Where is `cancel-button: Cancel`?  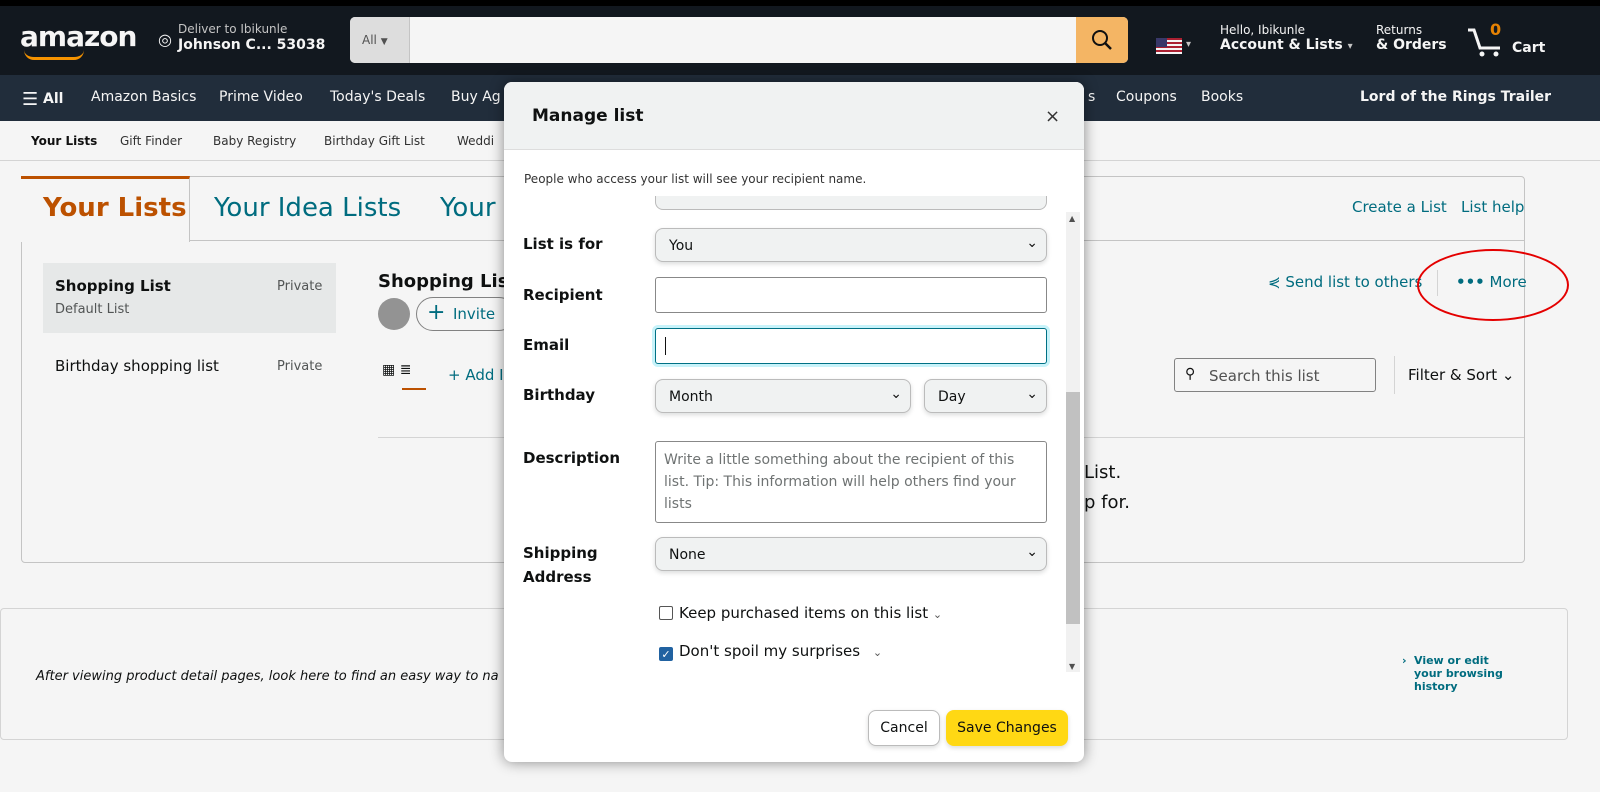
cancel-button: Cancel is located at coordinates (904, 728).